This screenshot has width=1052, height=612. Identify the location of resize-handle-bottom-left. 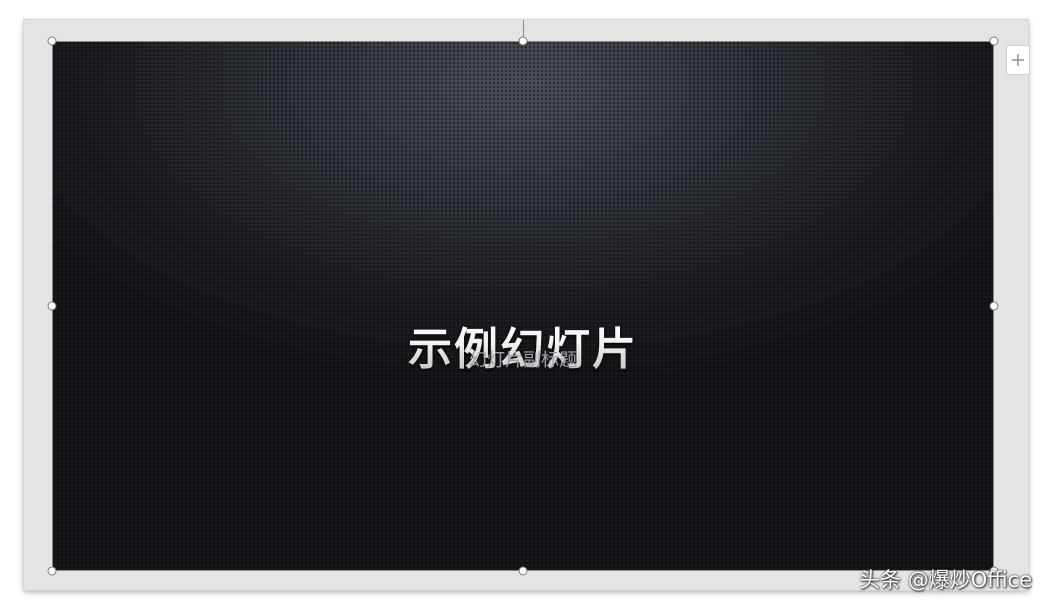
(52, 571).